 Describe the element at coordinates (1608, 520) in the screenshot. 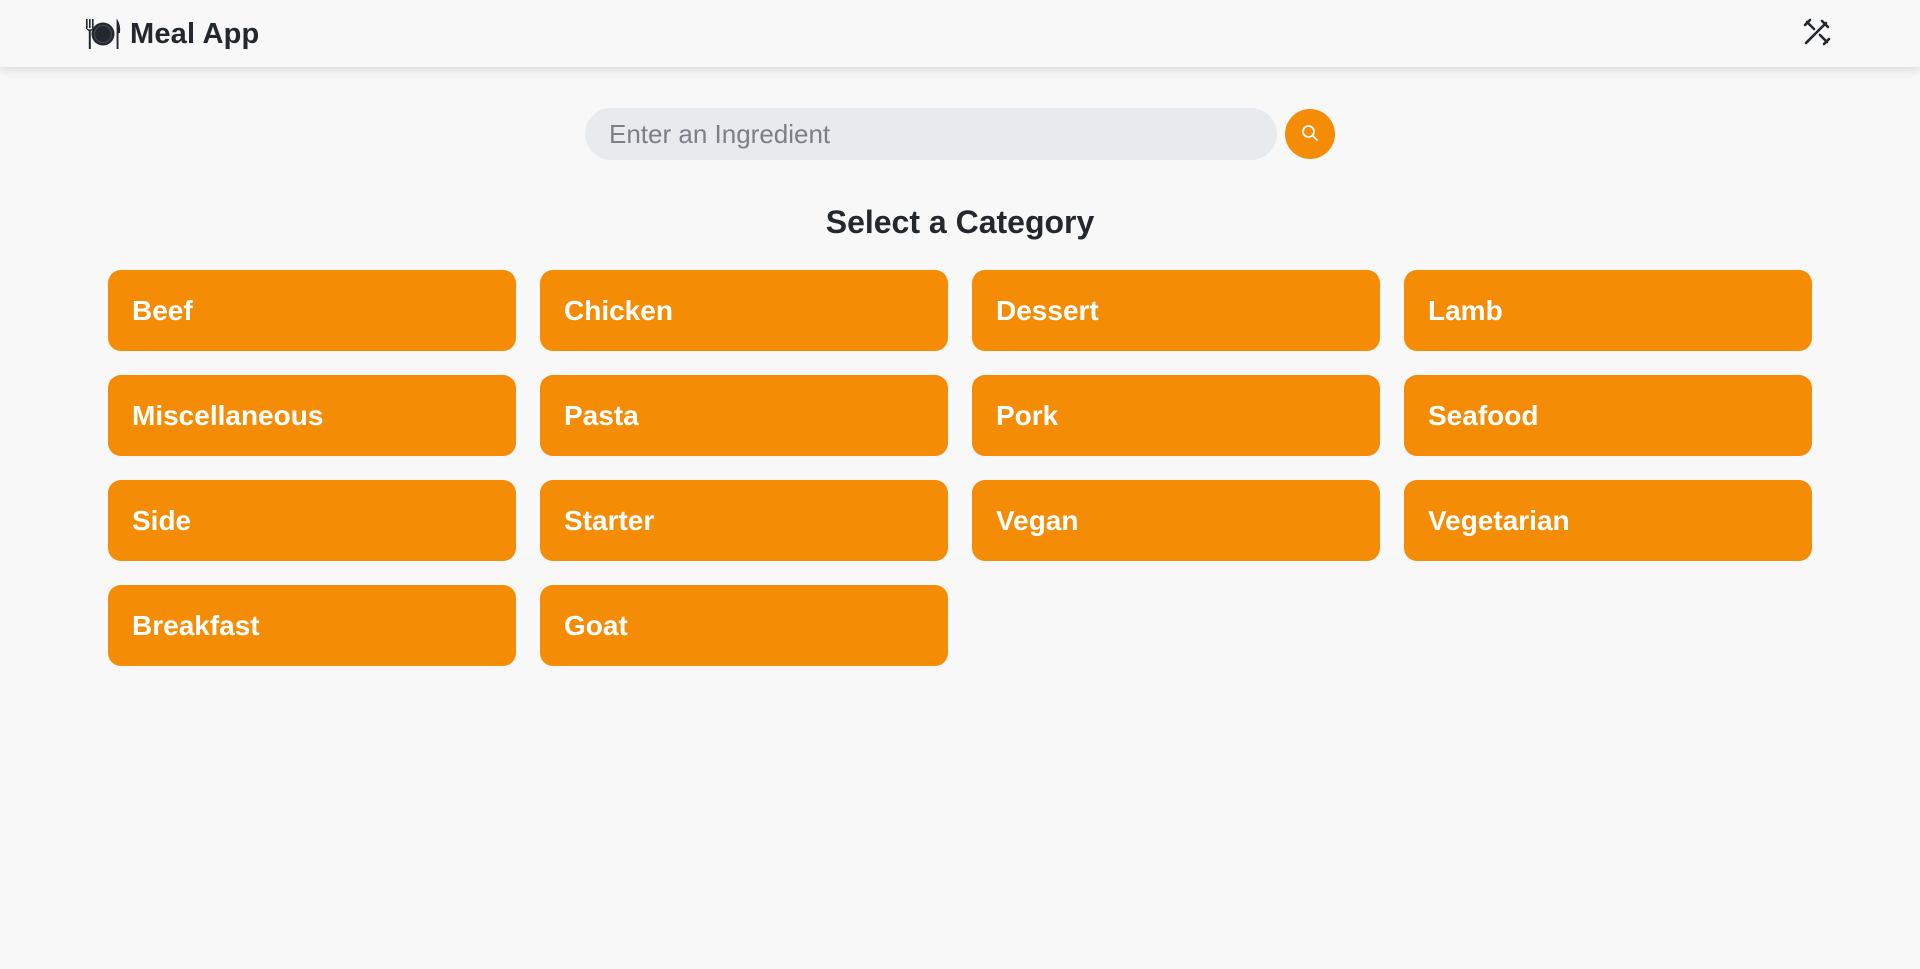

I see `category-vegetarian: Vegetarian` at that location.